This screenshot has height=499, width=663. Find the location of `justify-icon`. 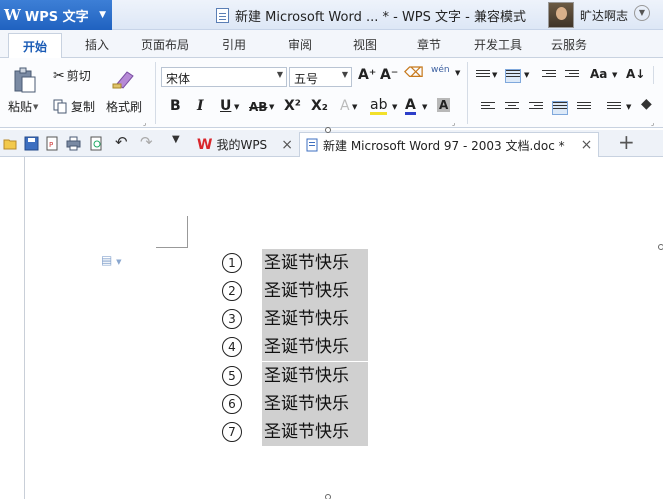

justify-icon is located at coordinates (560, 108).